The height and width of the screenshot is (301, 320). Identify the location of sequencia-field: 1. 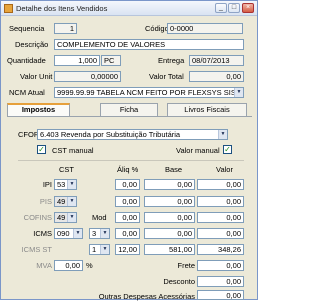
(65, 28).